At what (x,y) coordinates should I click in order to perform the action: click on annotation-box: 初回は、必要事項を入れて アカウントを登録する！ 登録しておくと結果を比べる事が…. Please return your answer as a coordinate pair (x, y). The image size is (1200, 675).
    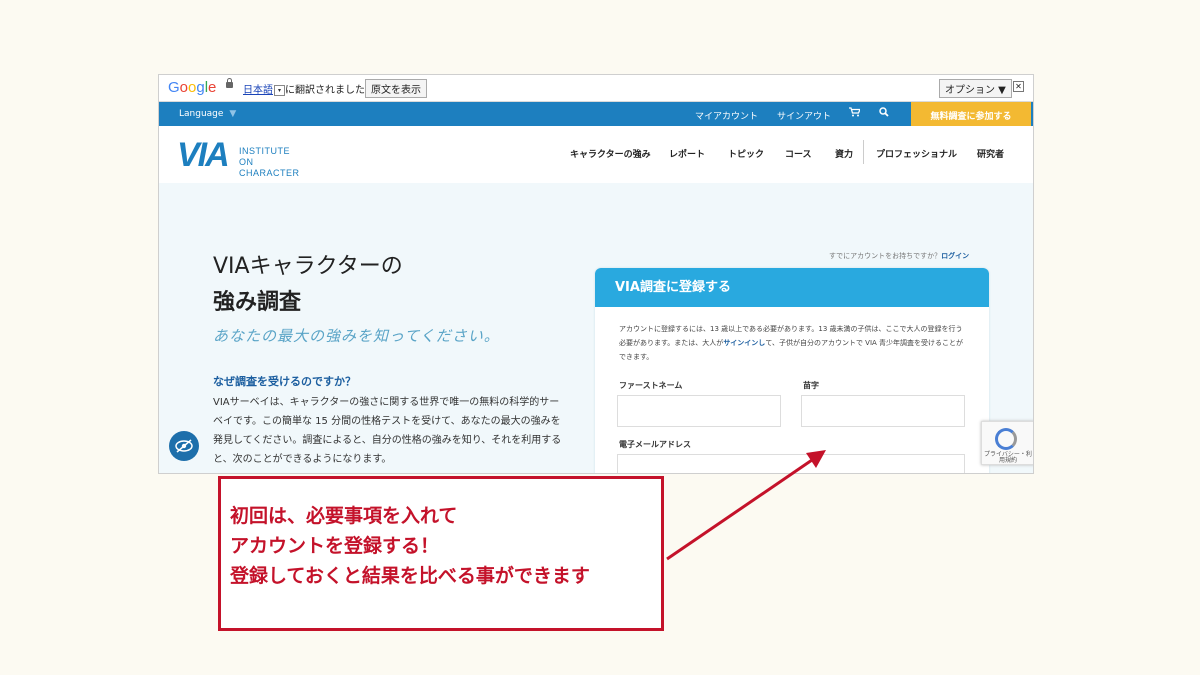
    Looking at the image, I should click on (441, 553).